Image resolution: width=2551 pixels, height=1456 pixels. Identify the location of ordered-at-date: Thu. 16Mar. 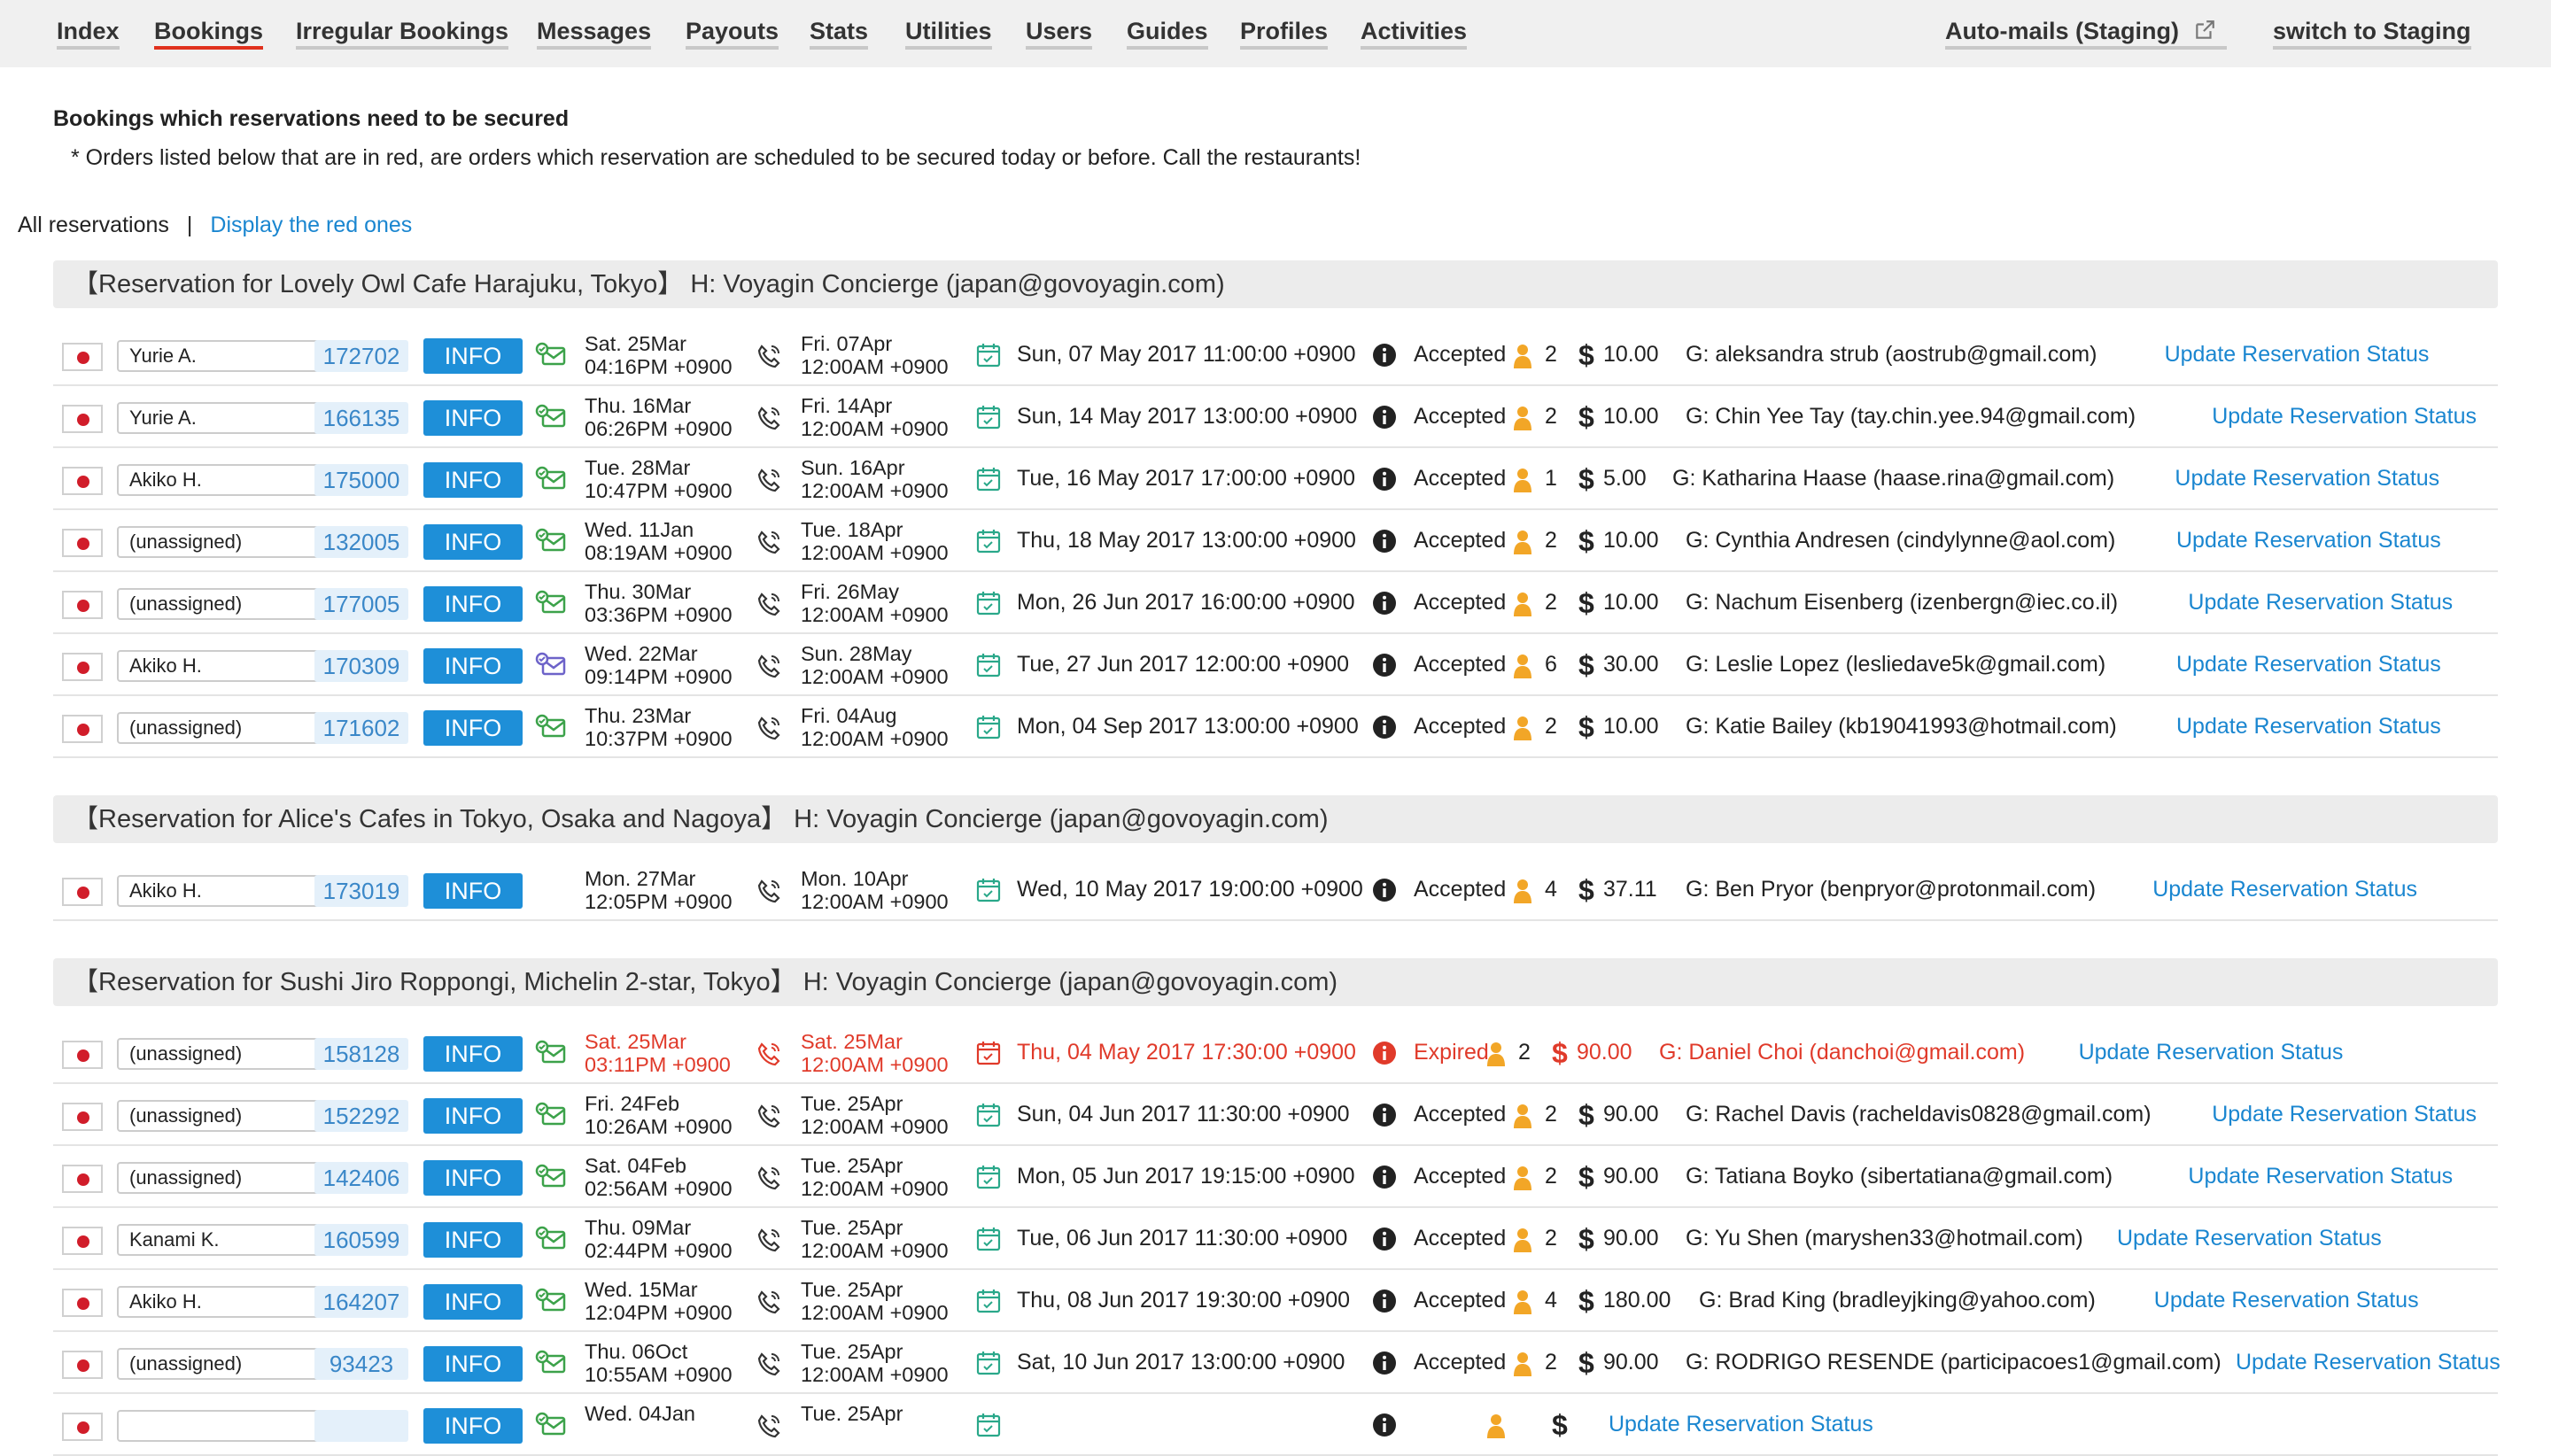
(638, 405).